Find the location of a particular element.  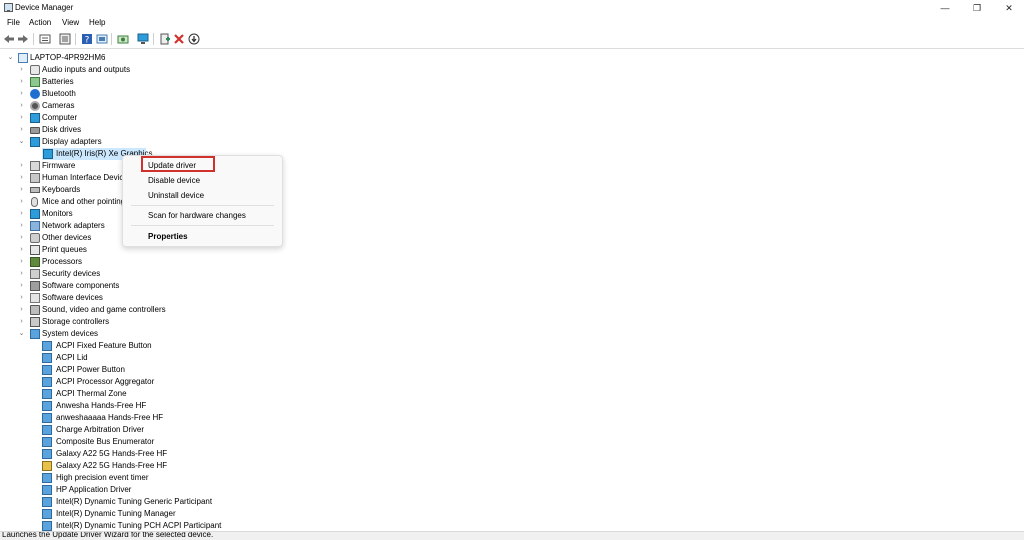

tree-category: › Bluetooth is located at coordinates (168, 94).